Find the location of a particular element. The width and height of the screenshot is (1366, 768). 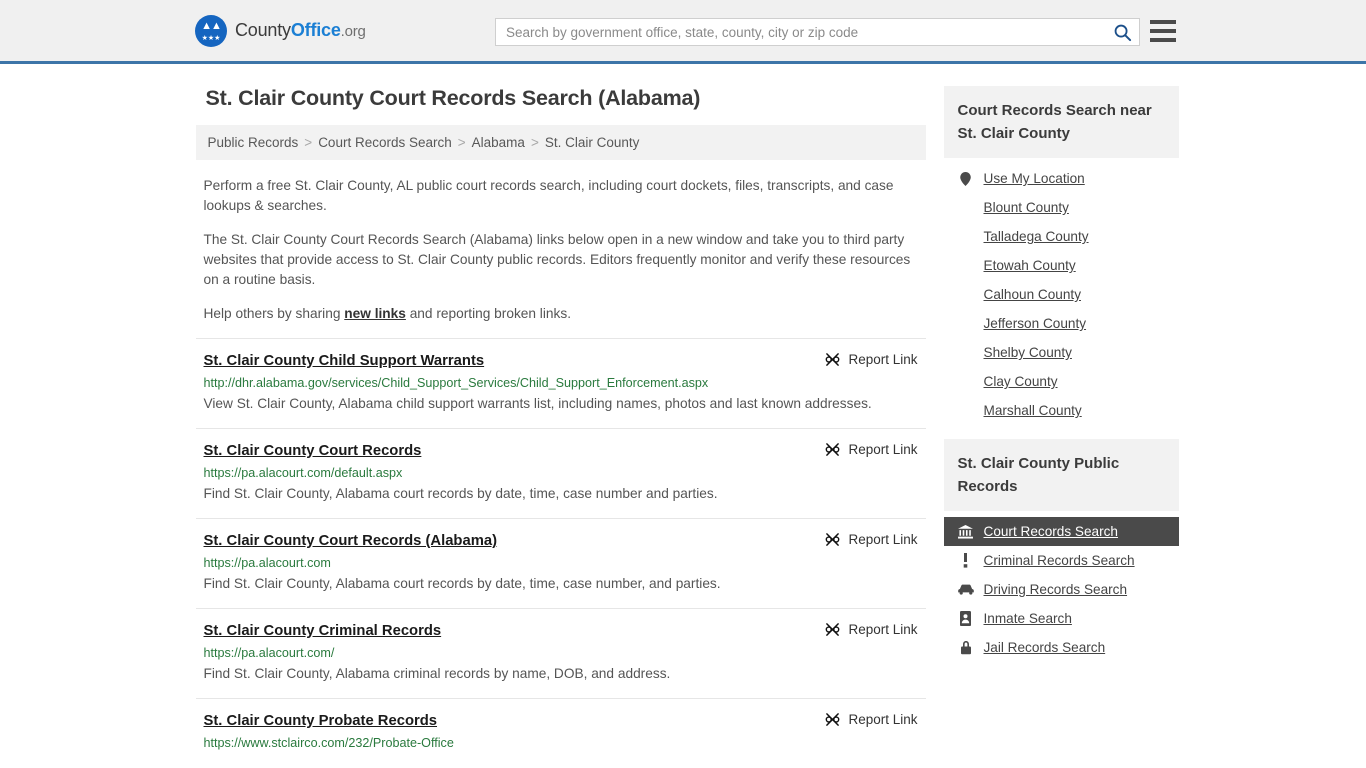

intro-p3-before: Help others by sharing is located at coordinates (274, 313).